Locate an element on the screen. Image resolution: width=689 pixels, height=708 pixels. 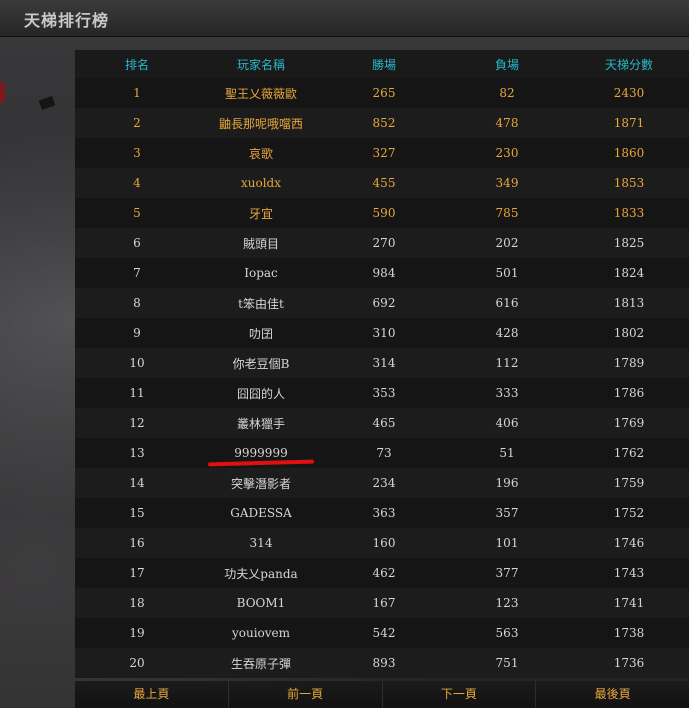
score-cell: 1789 is located at coordinates (629, 363).